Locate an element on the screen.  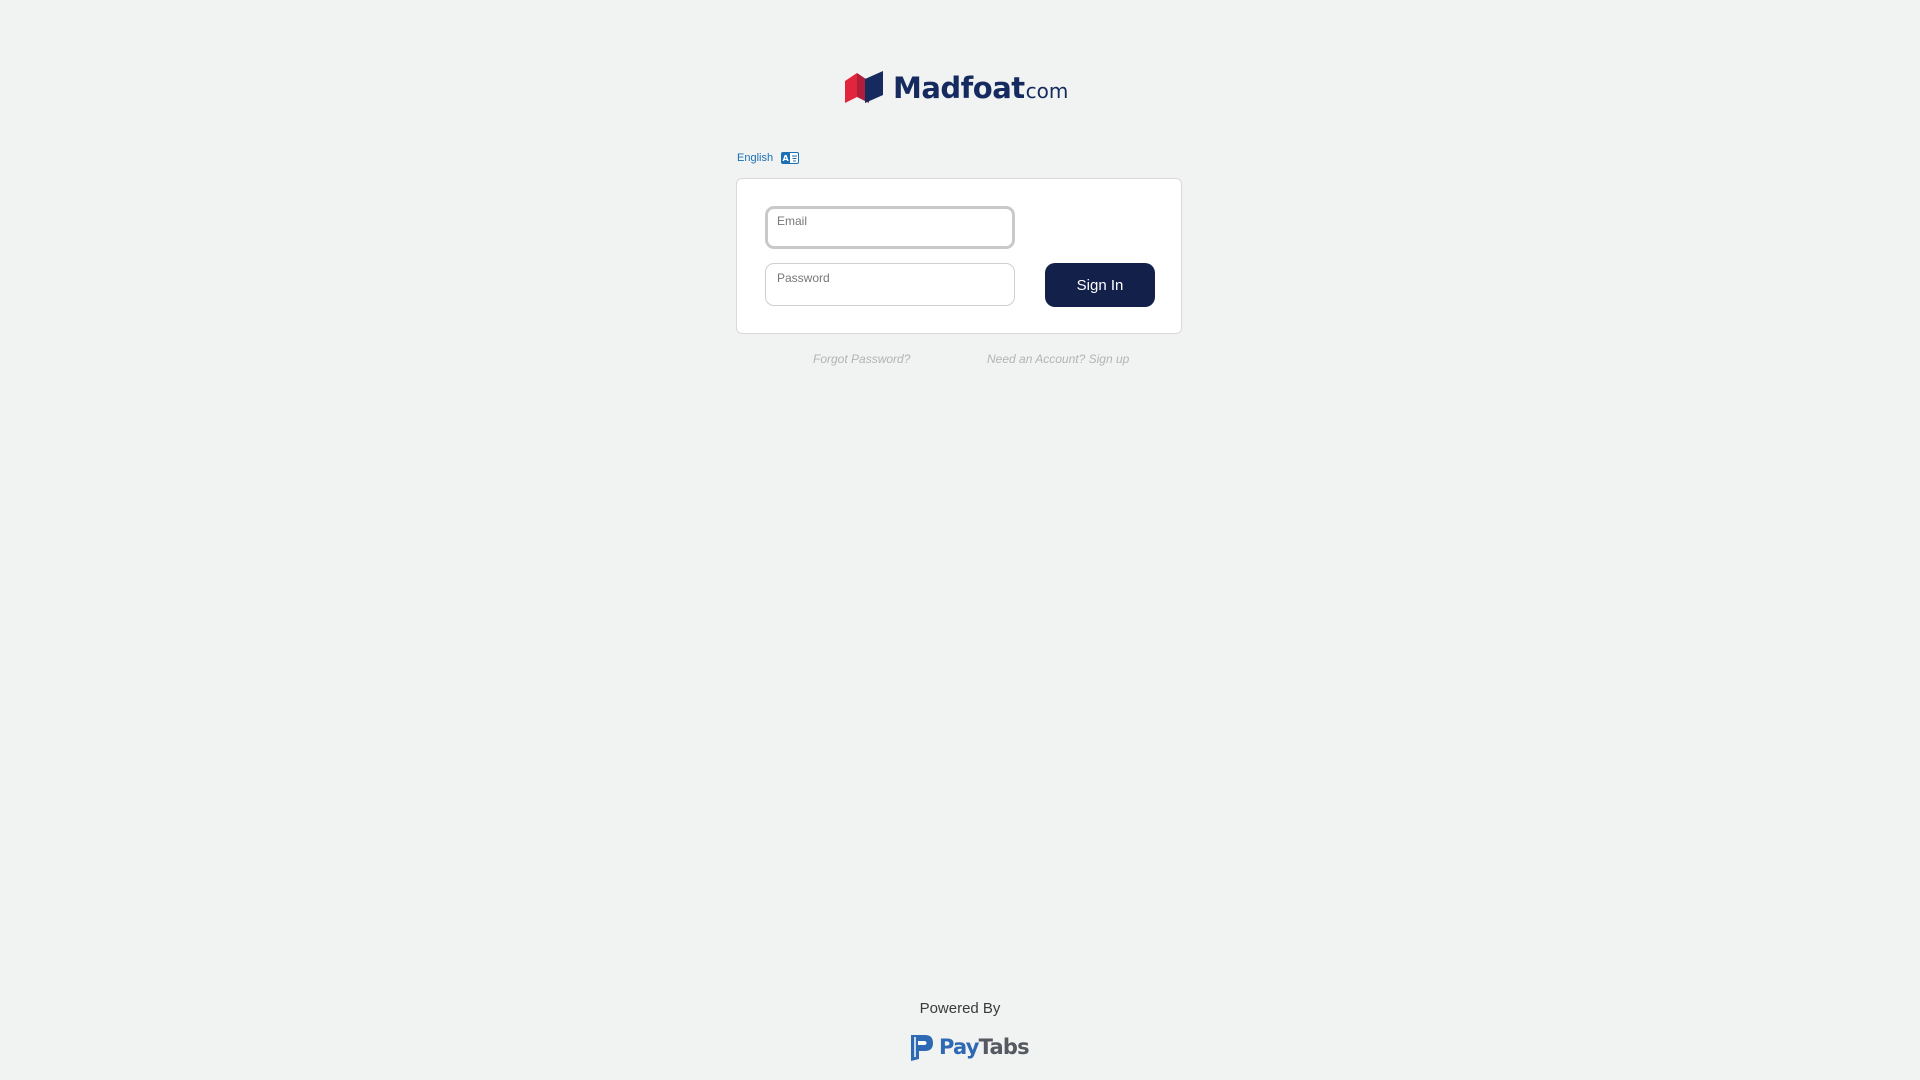
login-card: Email Password Sign In is located at coordinates (959, 256).